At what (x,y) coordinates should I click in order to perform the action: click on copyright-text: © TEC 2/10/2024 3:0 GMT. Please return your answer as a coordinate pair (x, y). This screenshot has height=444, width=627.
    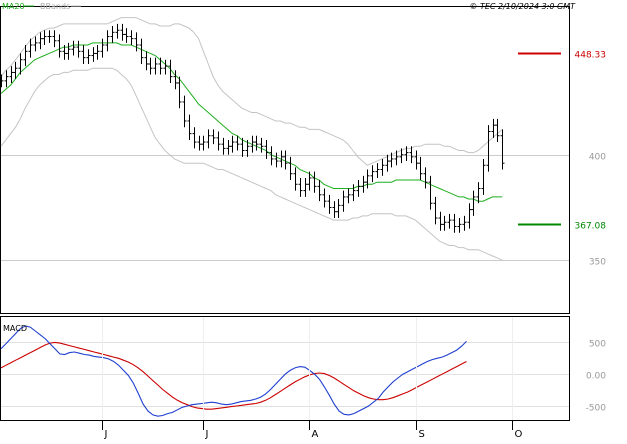
    Looking at the image, I should click on (522, 6).